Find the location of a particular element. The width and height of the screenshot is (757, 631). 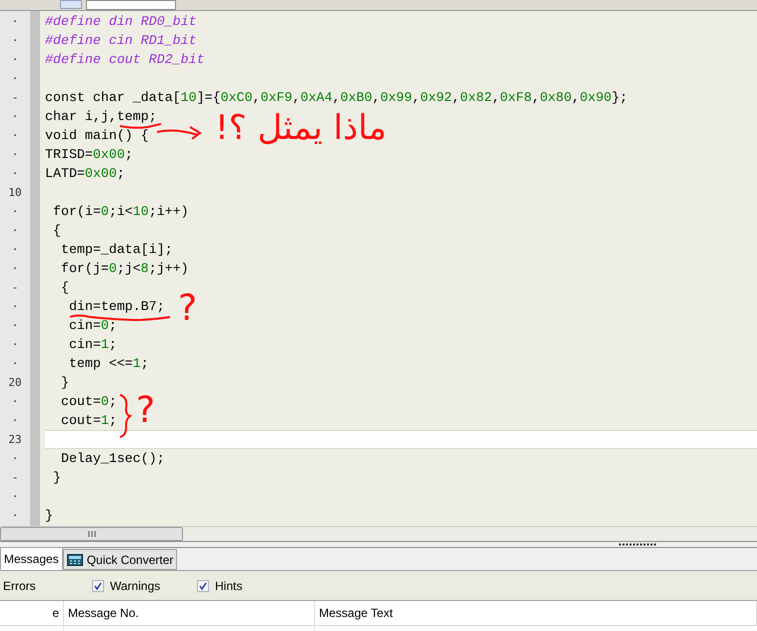

checkbox-label: Warnings is located at coordinates (135, 586).